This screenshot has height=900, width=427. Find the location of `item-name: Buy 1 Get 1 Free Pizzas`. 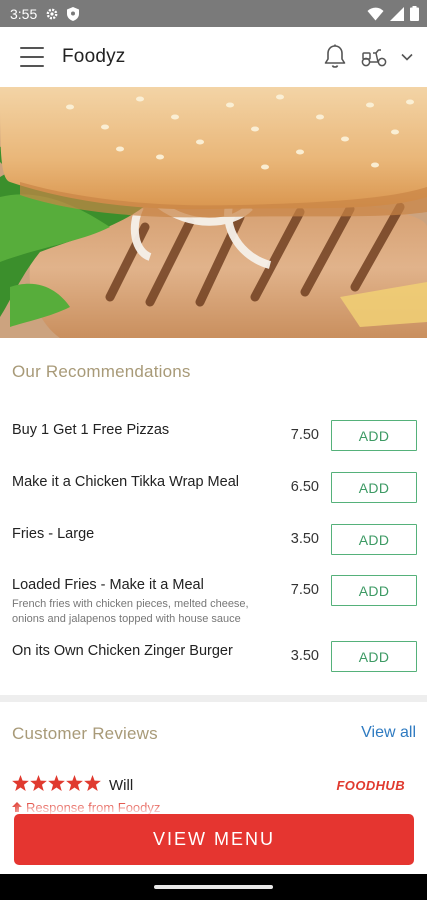

item-name: Buy 1 Get 1 Free Pizzas is located at coordinates (91, 430).